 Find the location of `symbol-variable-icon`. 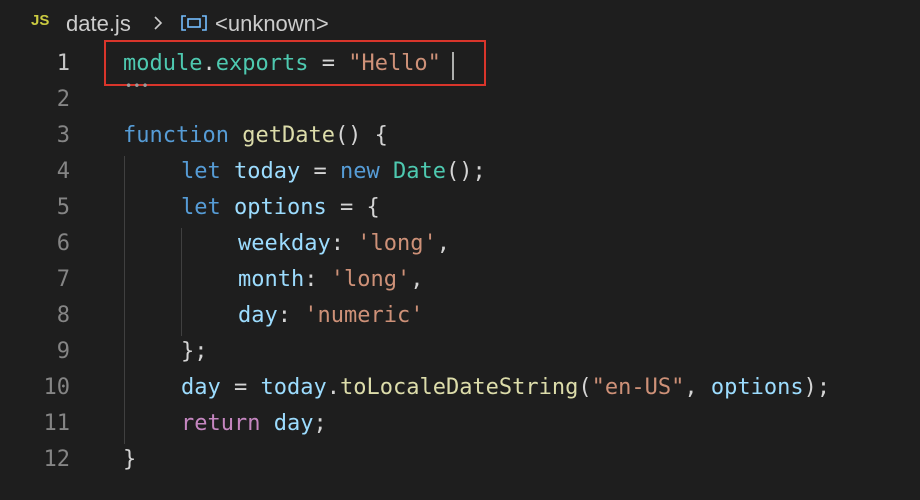

symbol-variable-icon is located at coordinates (194, 23).